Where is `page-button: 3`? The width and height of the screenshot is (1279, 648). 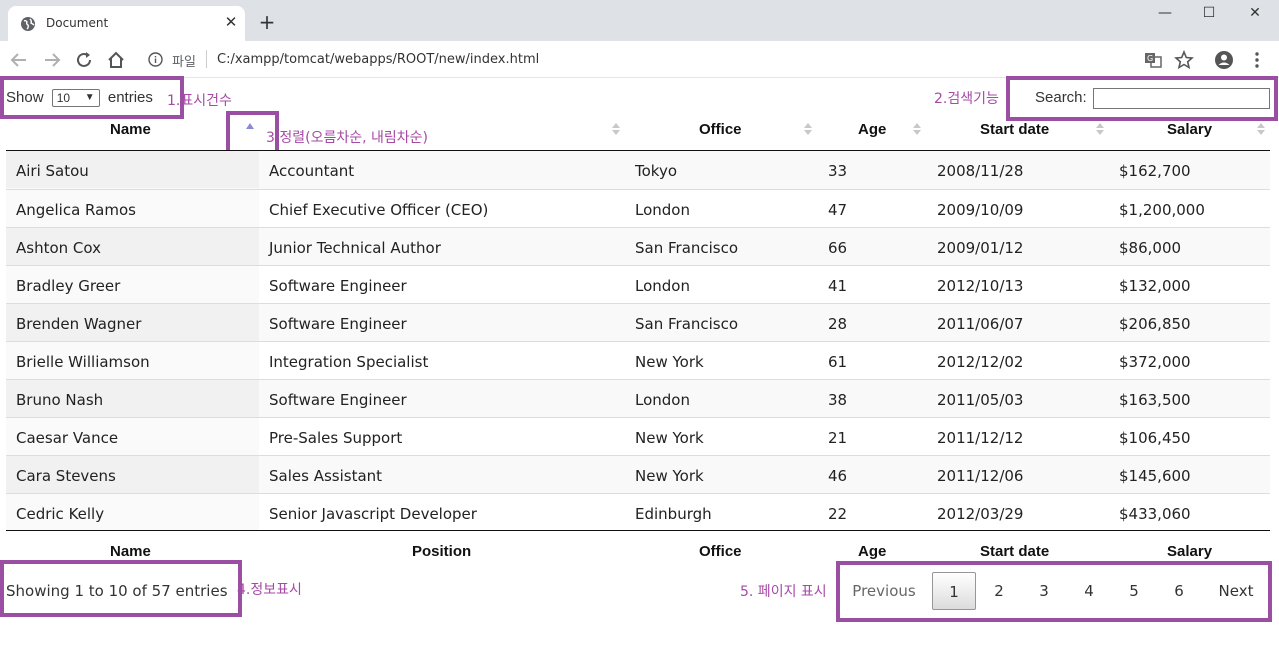
page-button: 3 is located at coordinates (1044, 591).